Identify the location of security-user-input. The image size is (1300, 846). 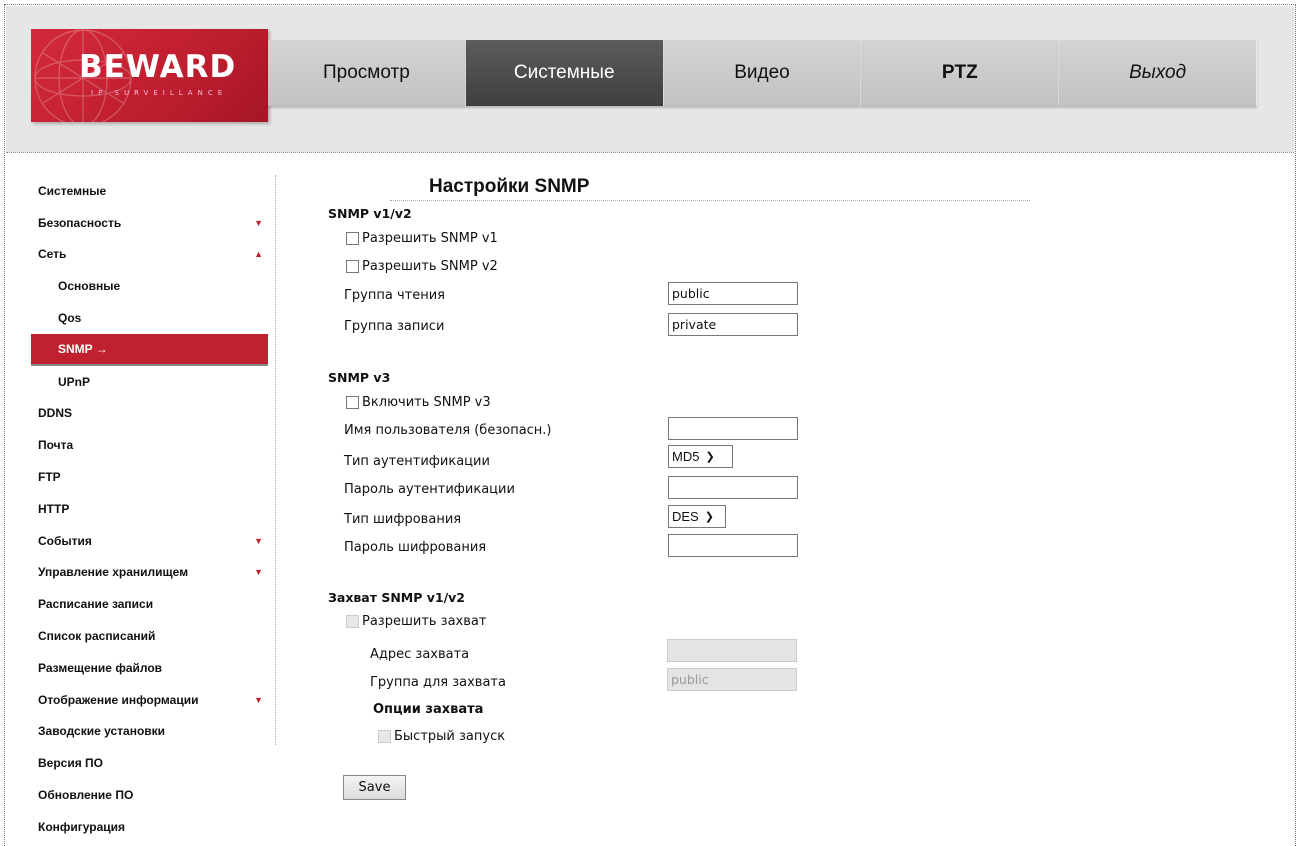
(733, 428).